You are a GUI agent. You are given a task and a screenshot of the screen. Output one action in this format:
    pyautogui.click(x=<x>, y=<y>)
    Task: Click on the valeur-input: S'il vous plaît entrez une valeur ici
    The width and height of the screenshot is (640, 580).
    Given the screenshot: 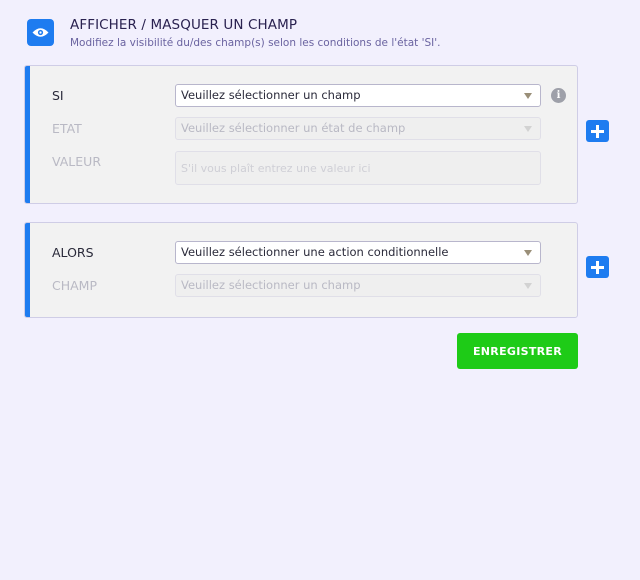 What is the action you would take?
    pyautogui.click(x=358, y=168)
    